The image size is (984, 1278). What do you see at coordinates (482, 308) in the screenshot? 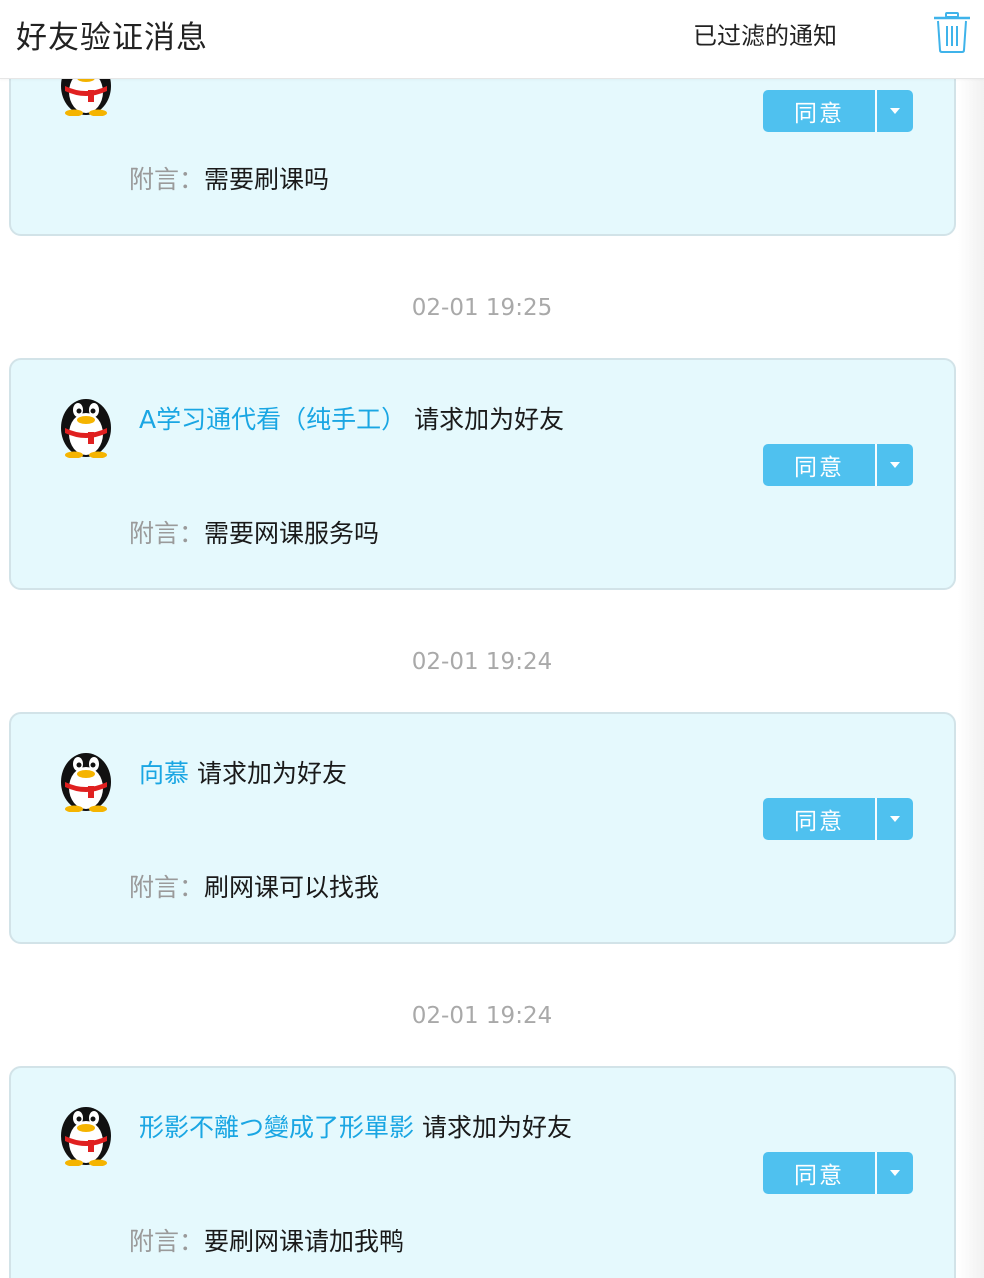
I see `request-timestamp: 02-01 19:25` at bounding box center [482, 308].